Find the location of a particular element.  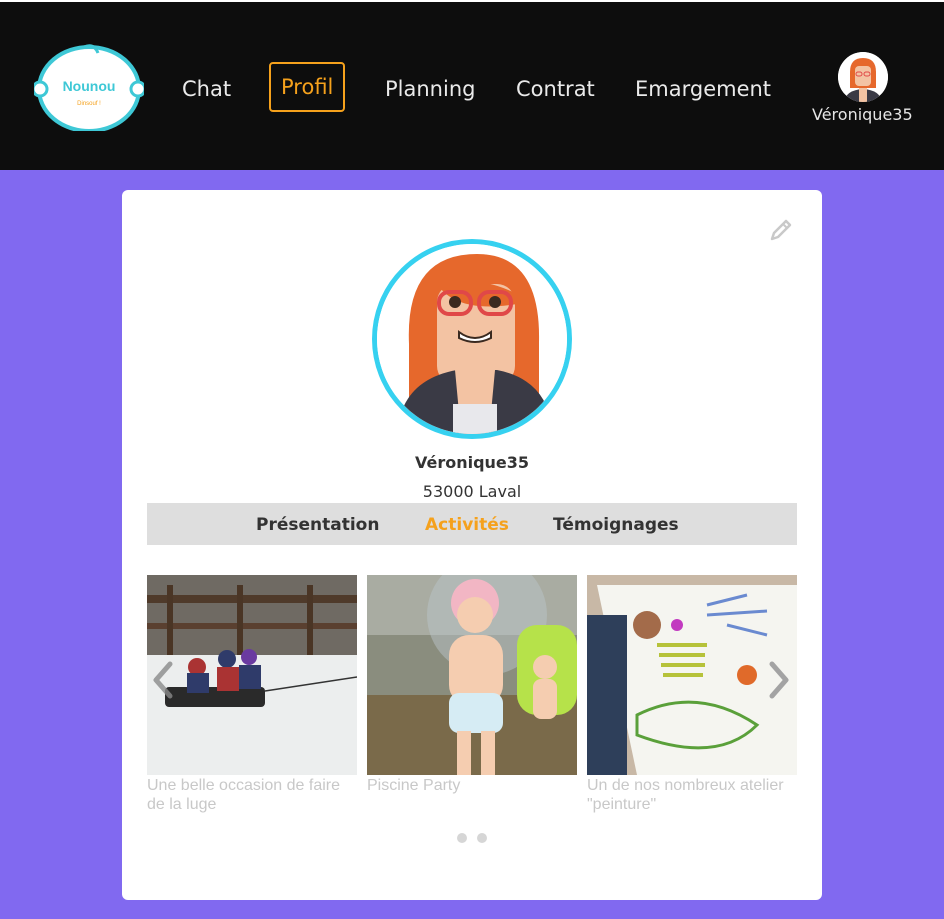

slide-caption: Une belle occasion de faire de la luge is located at coordinates (244, 795).